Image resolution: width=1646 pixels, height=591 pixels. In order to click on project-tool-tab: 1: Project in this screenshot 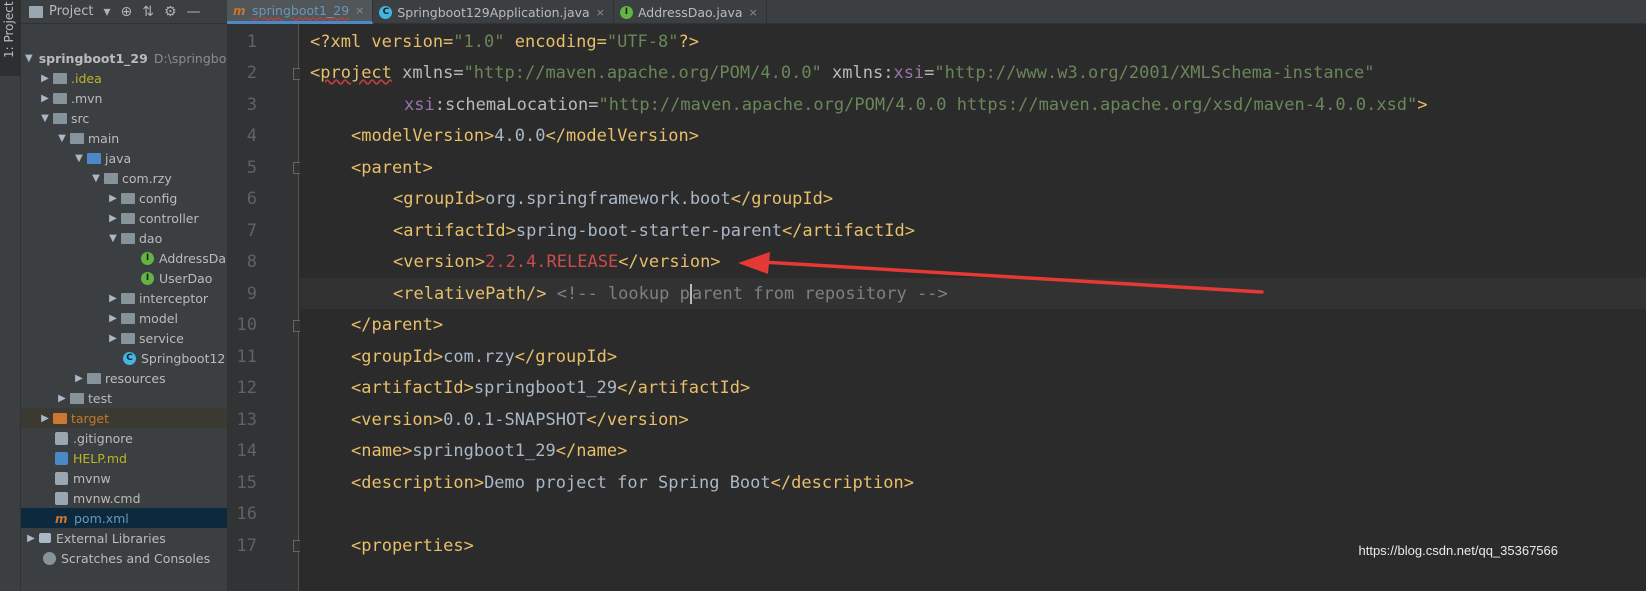, I will do `click(10, 38)`.